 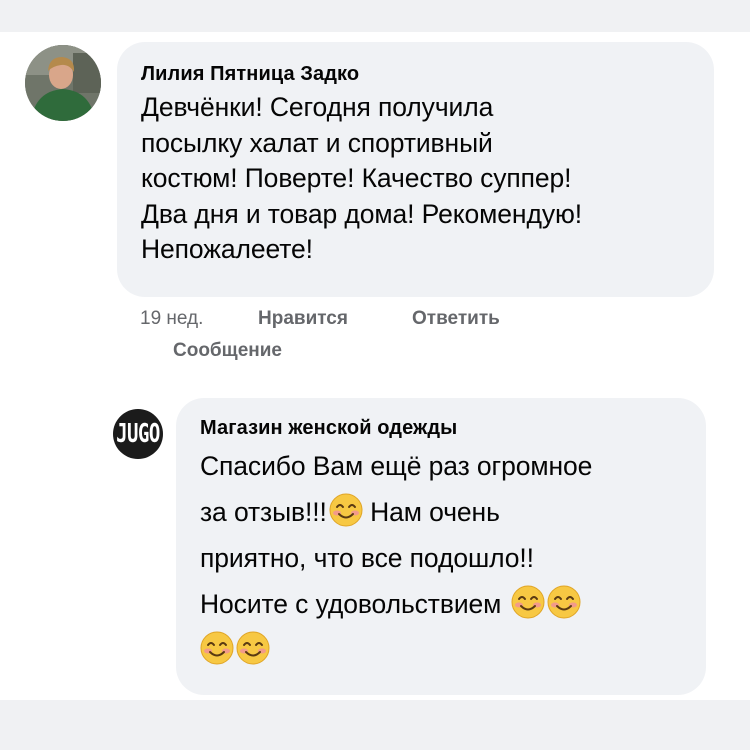 What do you see at coordinates (416, 74) in the screenshot?
I see `comment-author: Лилия Пятница Задко` at bounding box center [416, 74].